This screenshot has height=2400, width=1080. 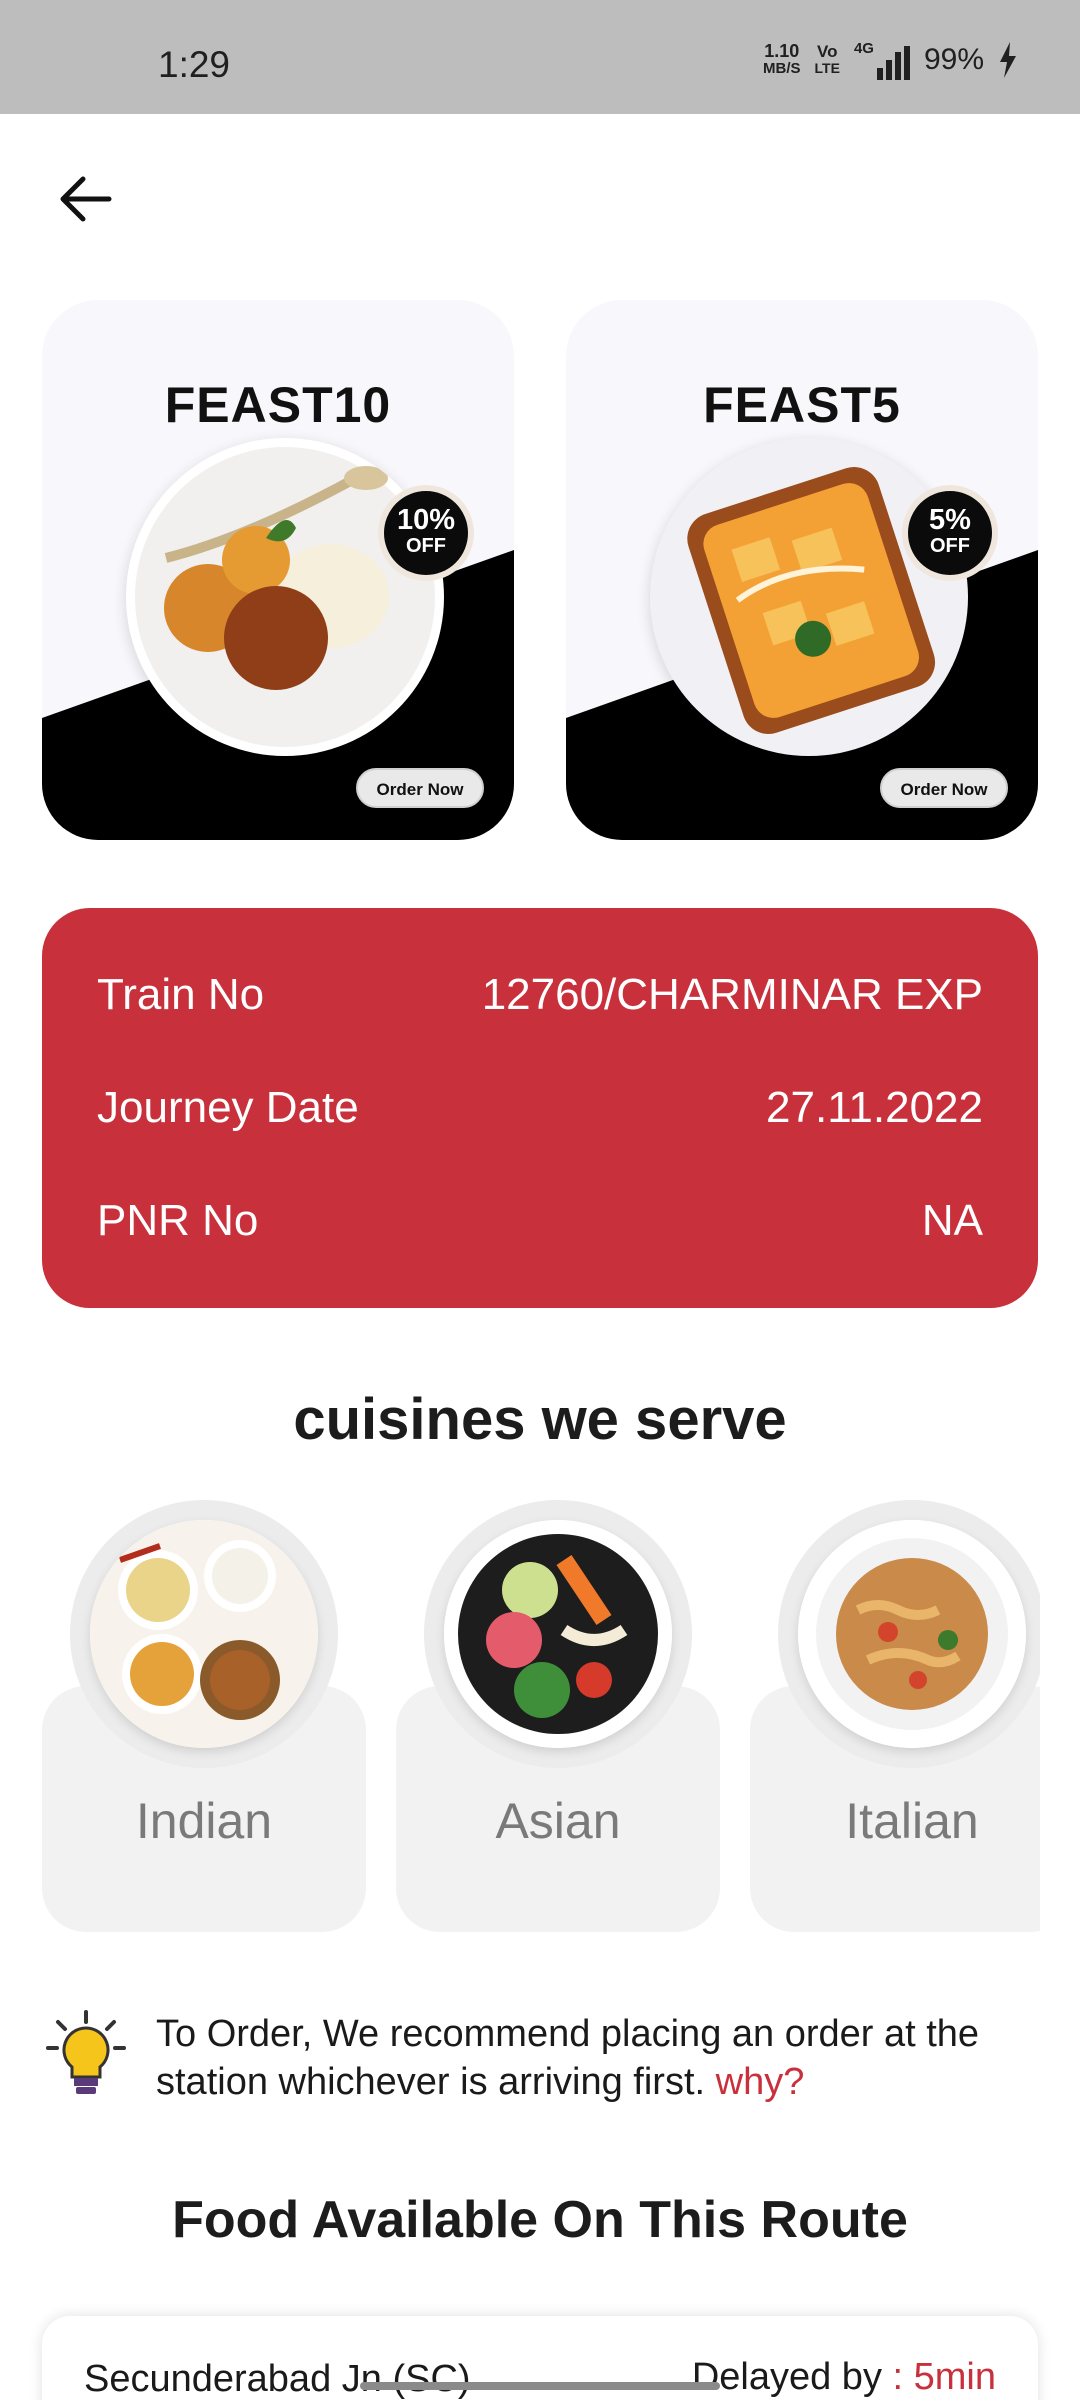 I want to click on cuisine-card-indian: Indian, so click(x=204, y=1716).